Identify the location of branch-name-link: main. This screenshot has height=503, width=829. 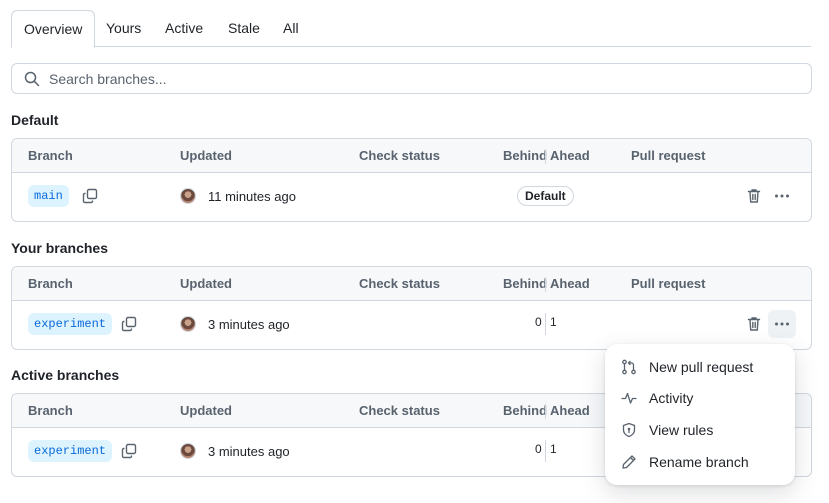
(48, 196).